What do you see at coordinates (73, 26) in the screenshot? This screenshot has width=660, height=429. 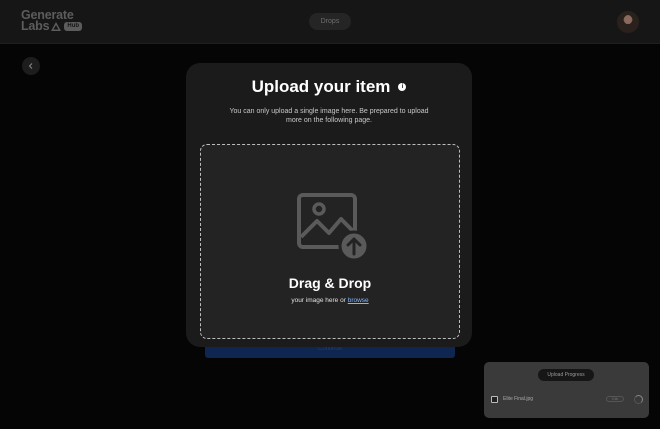 I see `logo-badge: Hub` at bounding box center [73, 26].